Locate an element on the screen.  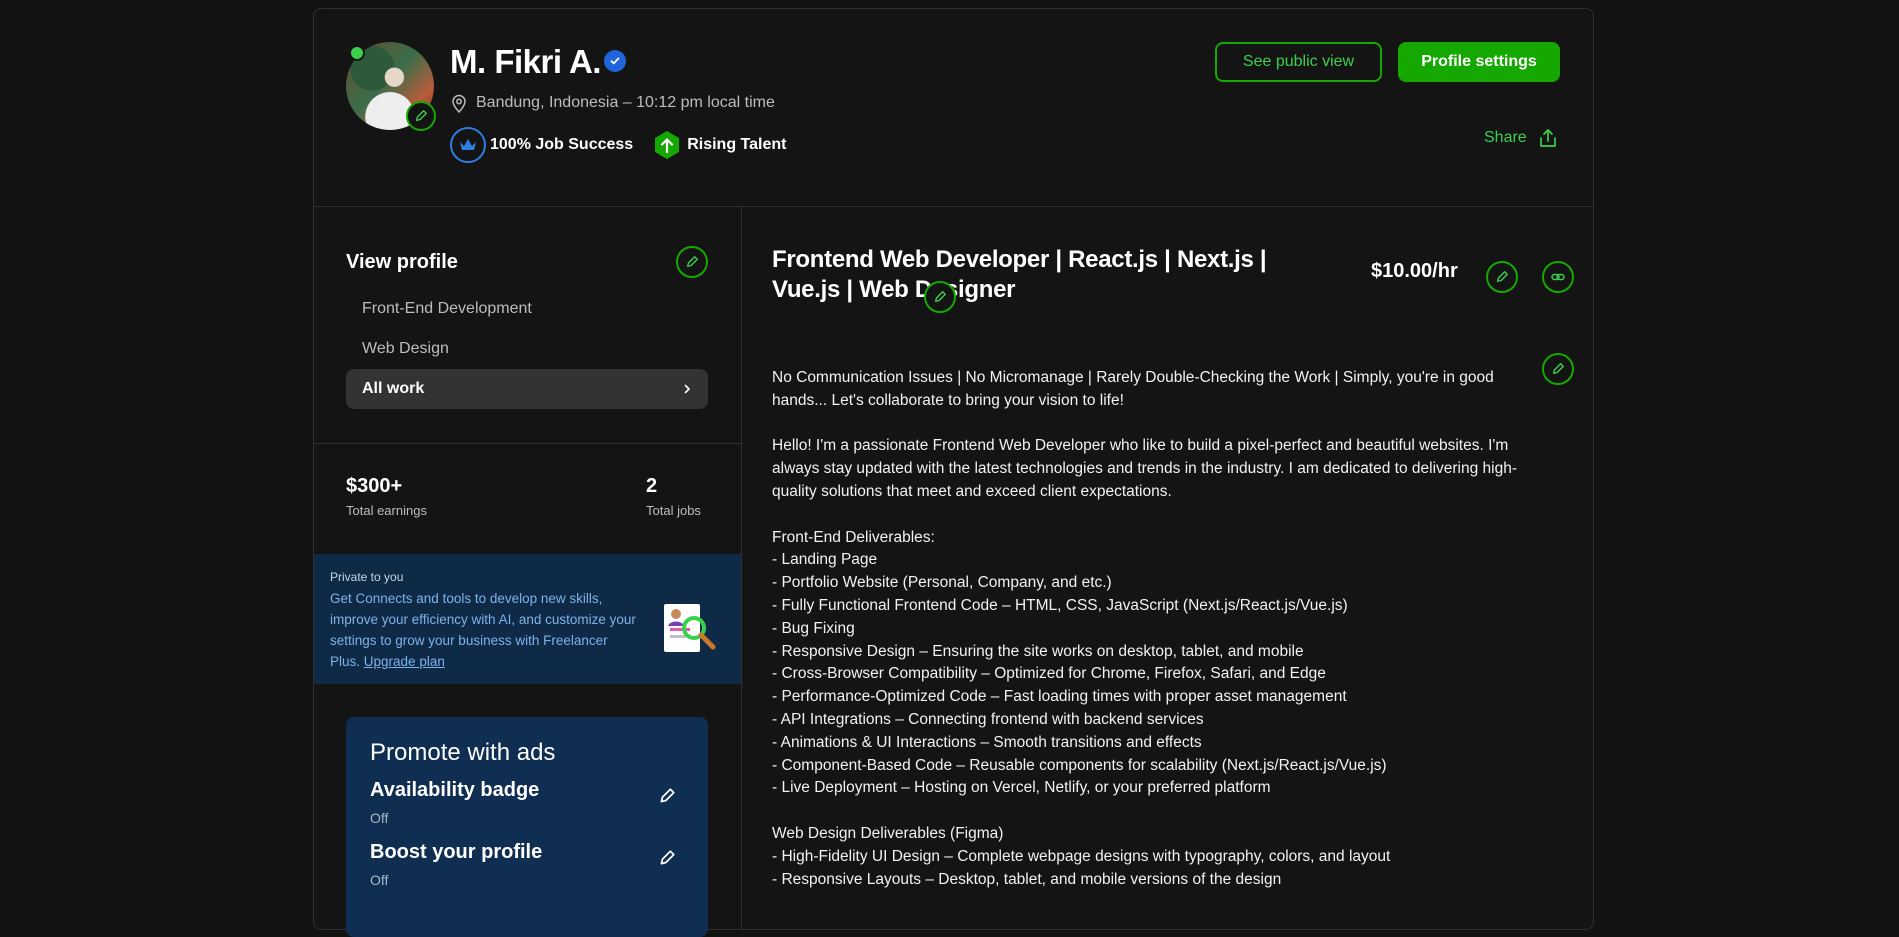
arrow-up-icon is located at coordinates (667, 145).